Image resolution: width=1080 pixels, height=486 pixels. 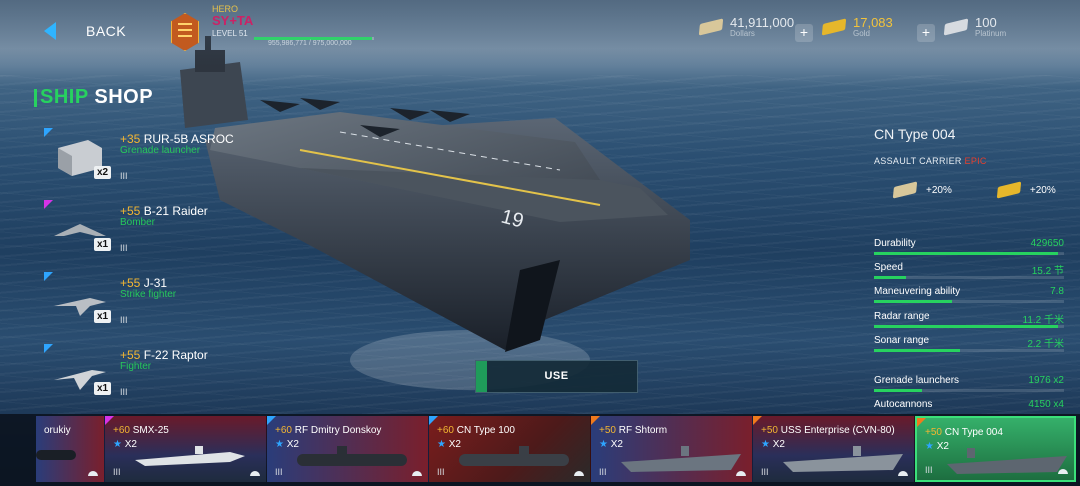 I want to click on shop-item-asroc: x2 III +35 RUR-5B ASROC Grenade launcher, so click(x=144, y=161).